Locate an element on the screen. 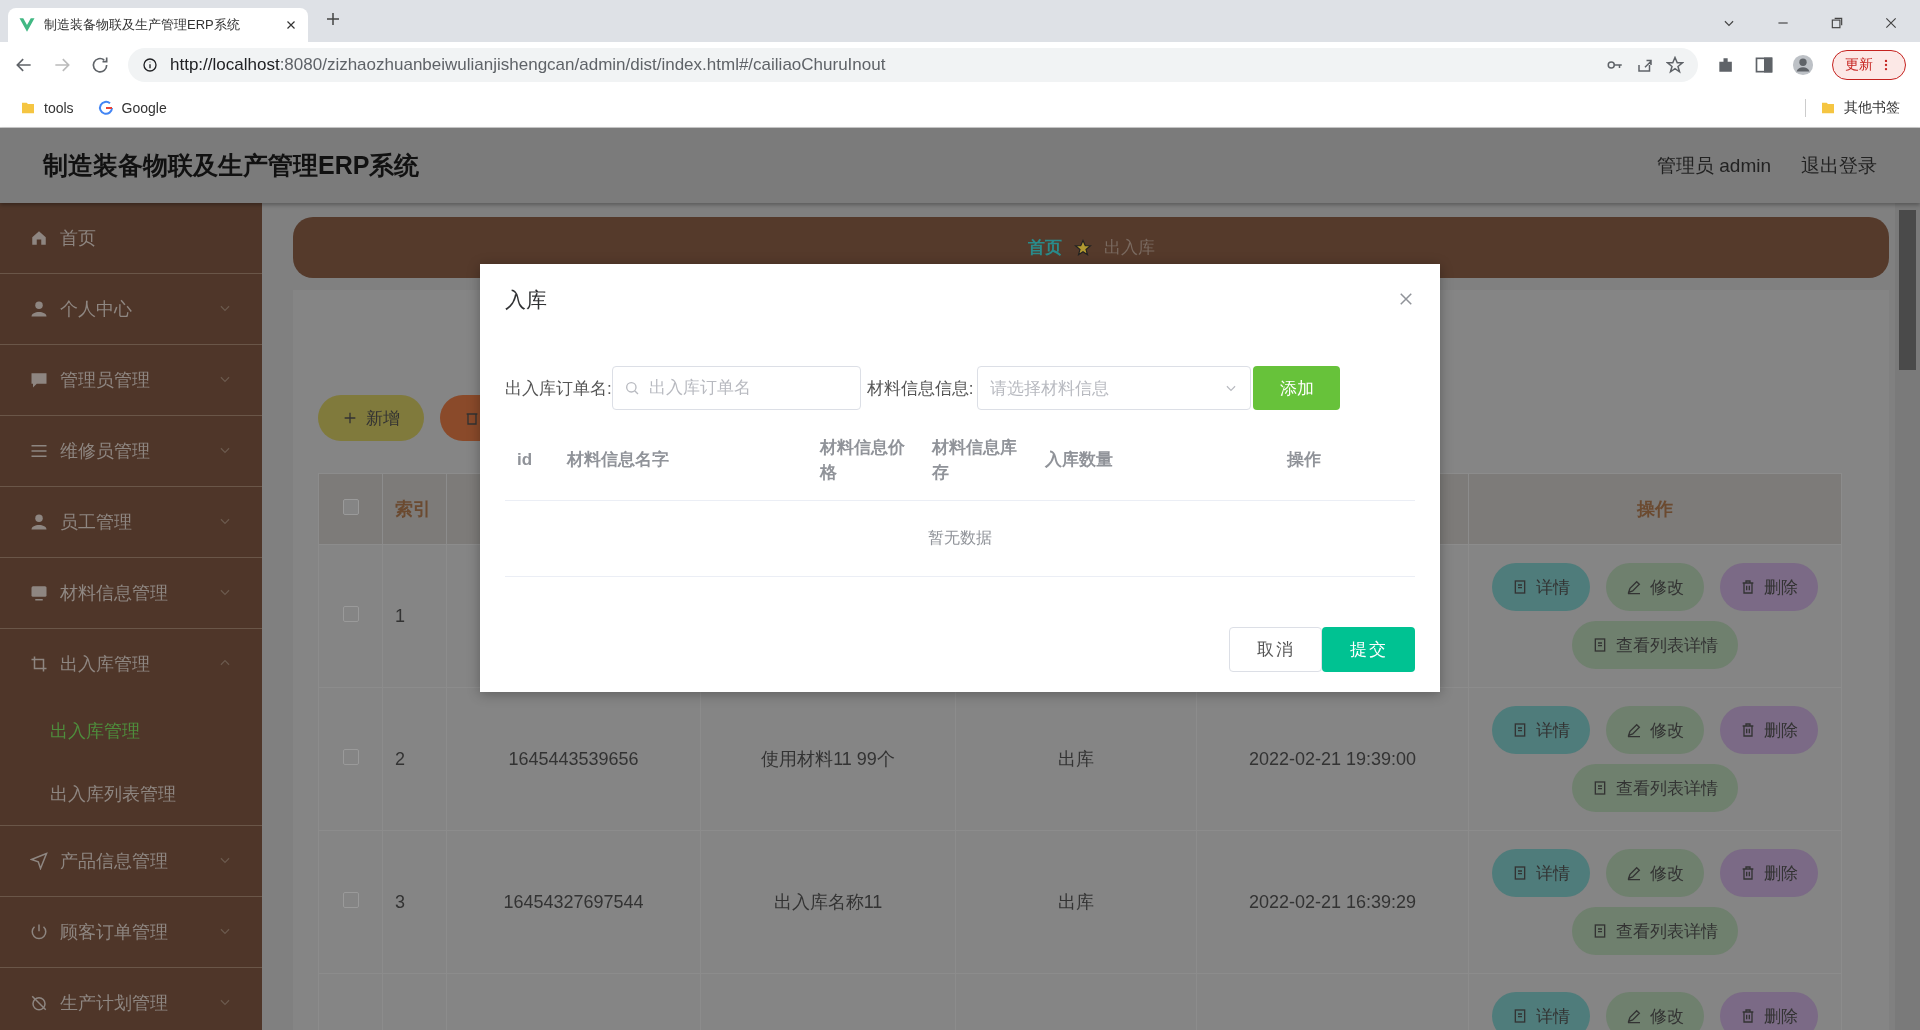  table-cell: 2022-02-21 19:39:00 is located at coordinates (1332, 758).